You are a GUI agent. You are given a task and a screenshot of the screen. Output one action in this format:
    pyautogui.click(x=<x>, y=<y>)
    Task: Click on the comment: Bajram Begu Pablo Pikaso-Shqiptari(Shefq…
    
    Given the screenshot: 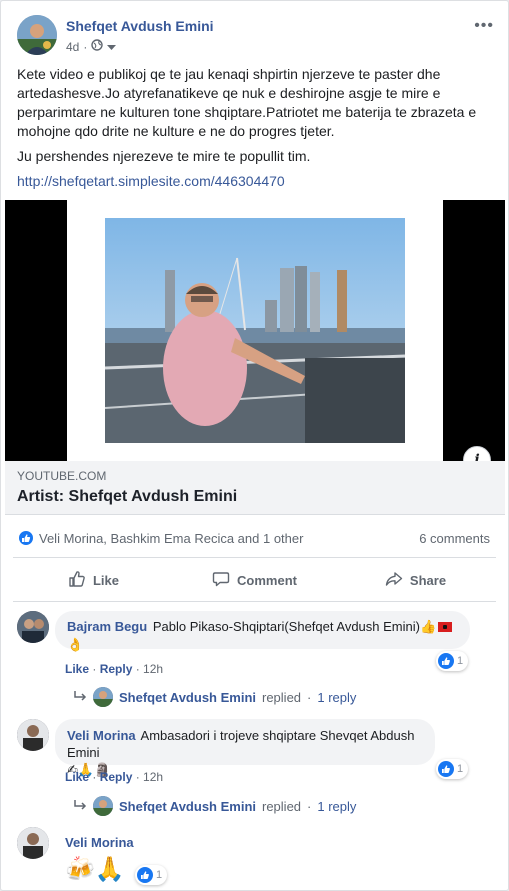 What is the action you would take?
    pyautogui.click(x=252, y=661)
    